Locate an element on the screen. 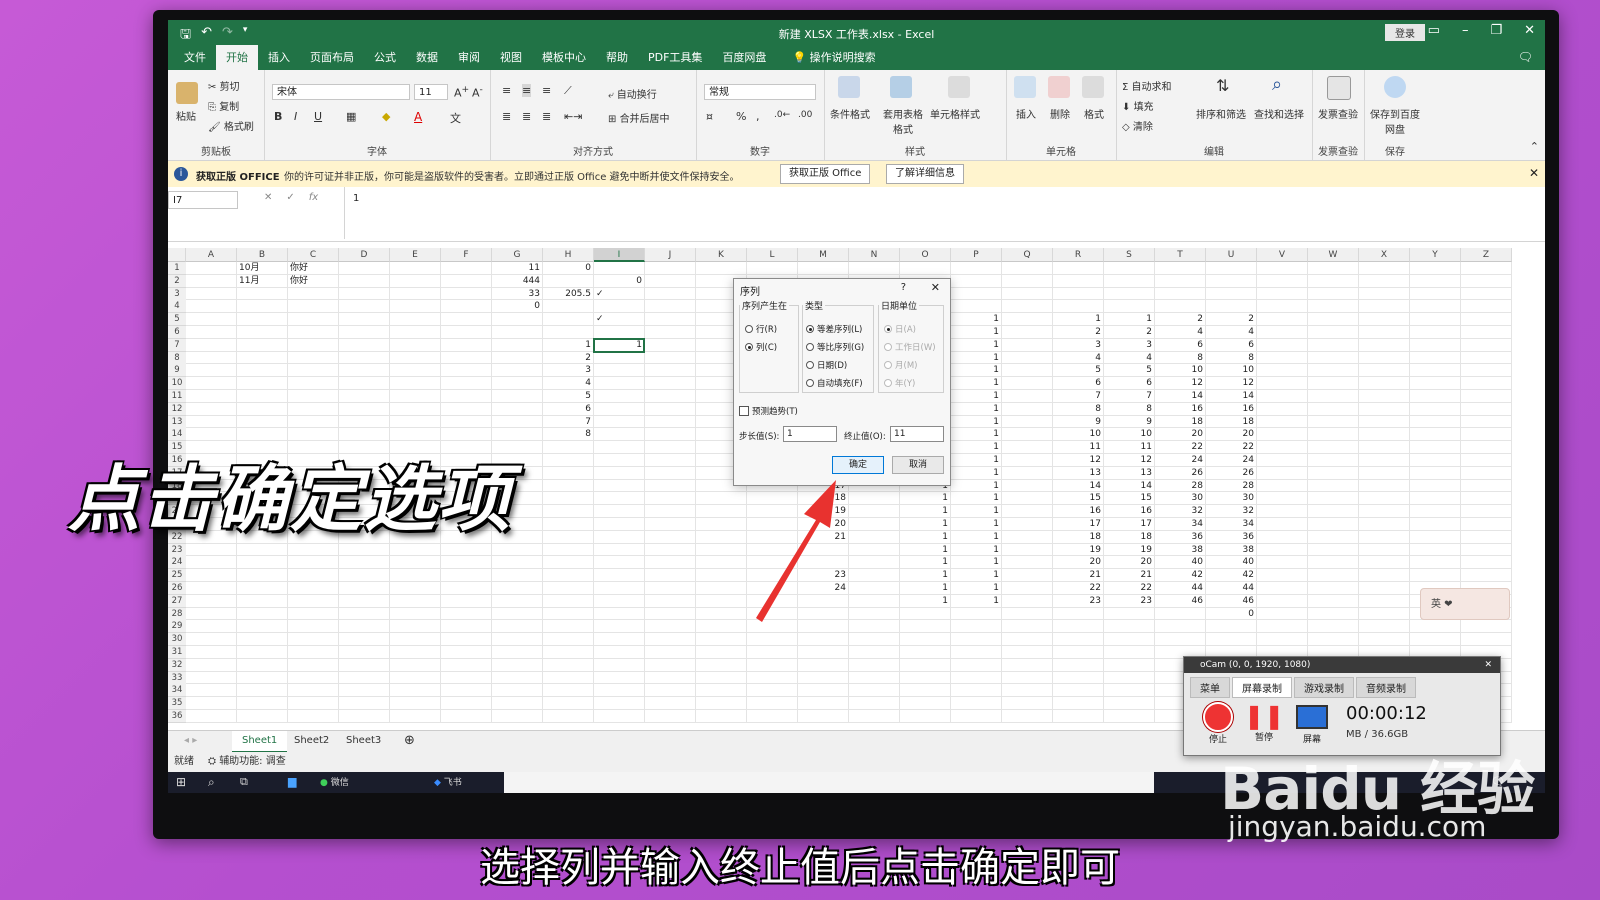  column-header-Y: Y is located at coordinates (1435, 255).